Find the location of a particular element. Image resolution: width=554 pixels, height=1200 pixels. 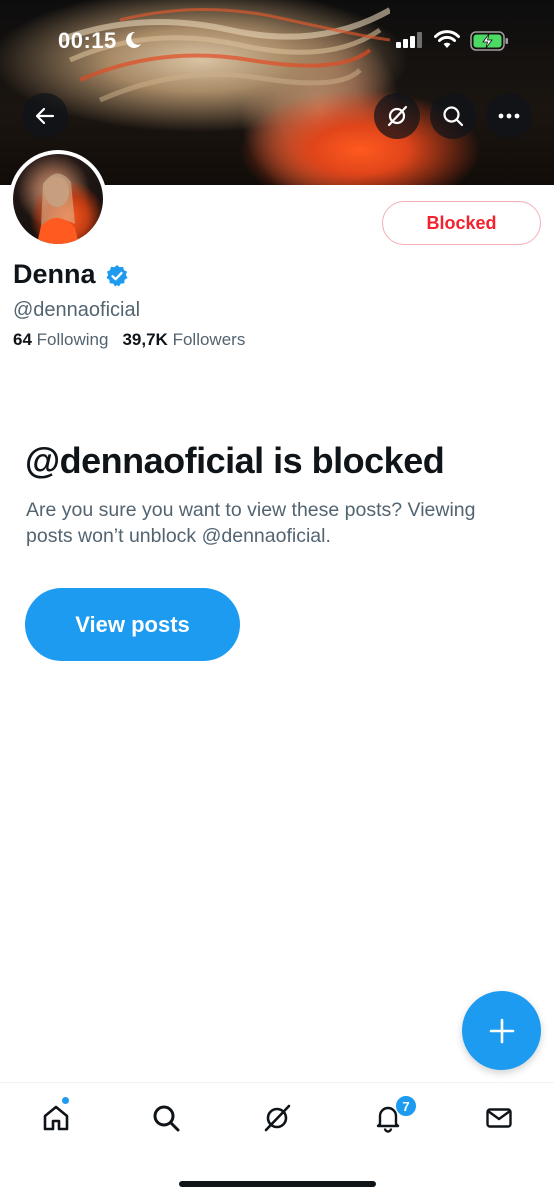

status-time: 00:15 is located at coordinates (87, 40).